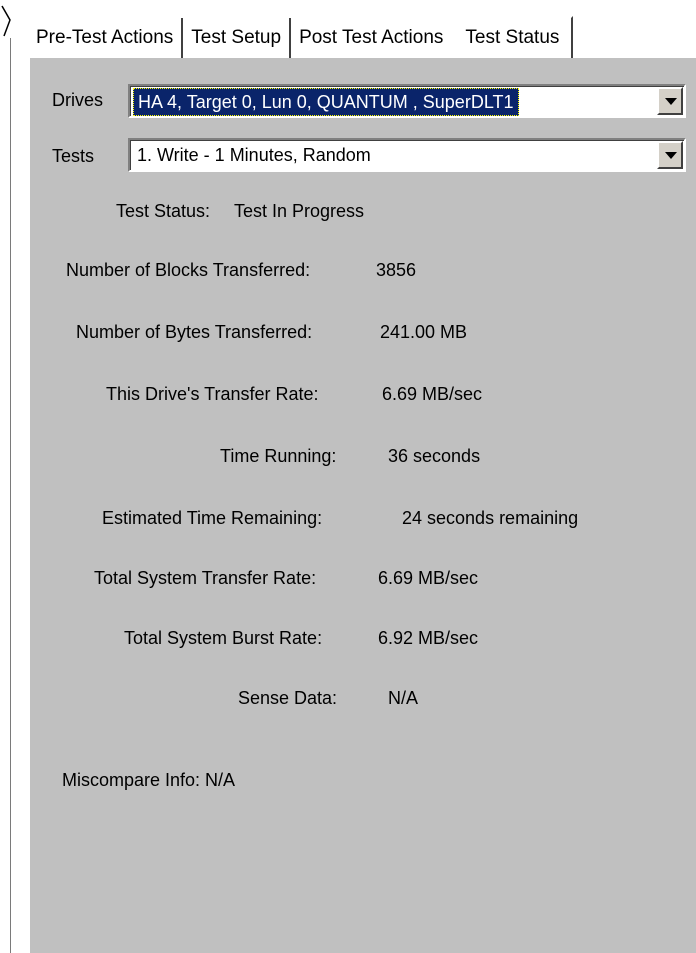  Describe the element at coordinates (278, 456) in the screenshot. I see `time-running-label: Time Running:` at that location.